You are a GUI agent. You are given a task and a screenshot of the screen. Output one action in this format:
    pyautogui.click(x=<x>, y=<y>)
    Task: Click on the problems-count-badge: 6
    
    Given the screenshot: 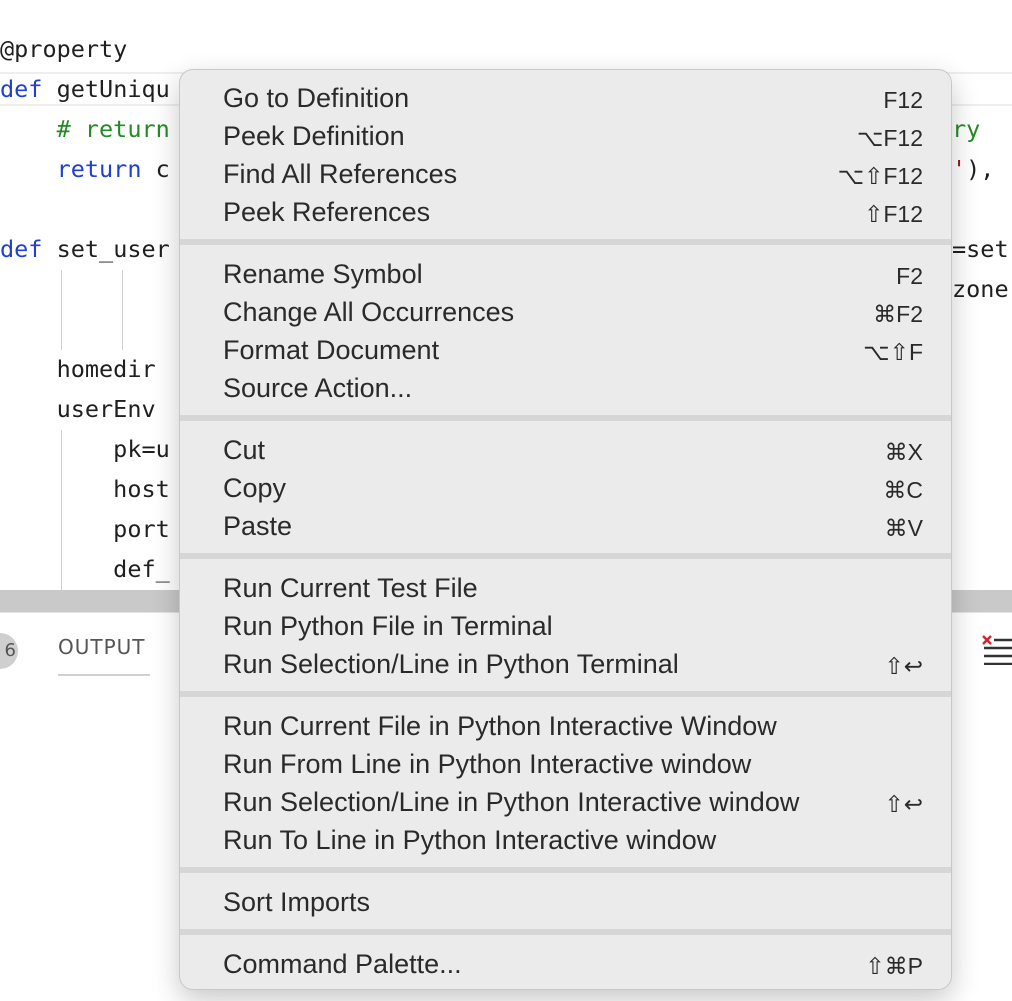 What is the action you would take?
    pyautogui.click(x=9, y=651)
    